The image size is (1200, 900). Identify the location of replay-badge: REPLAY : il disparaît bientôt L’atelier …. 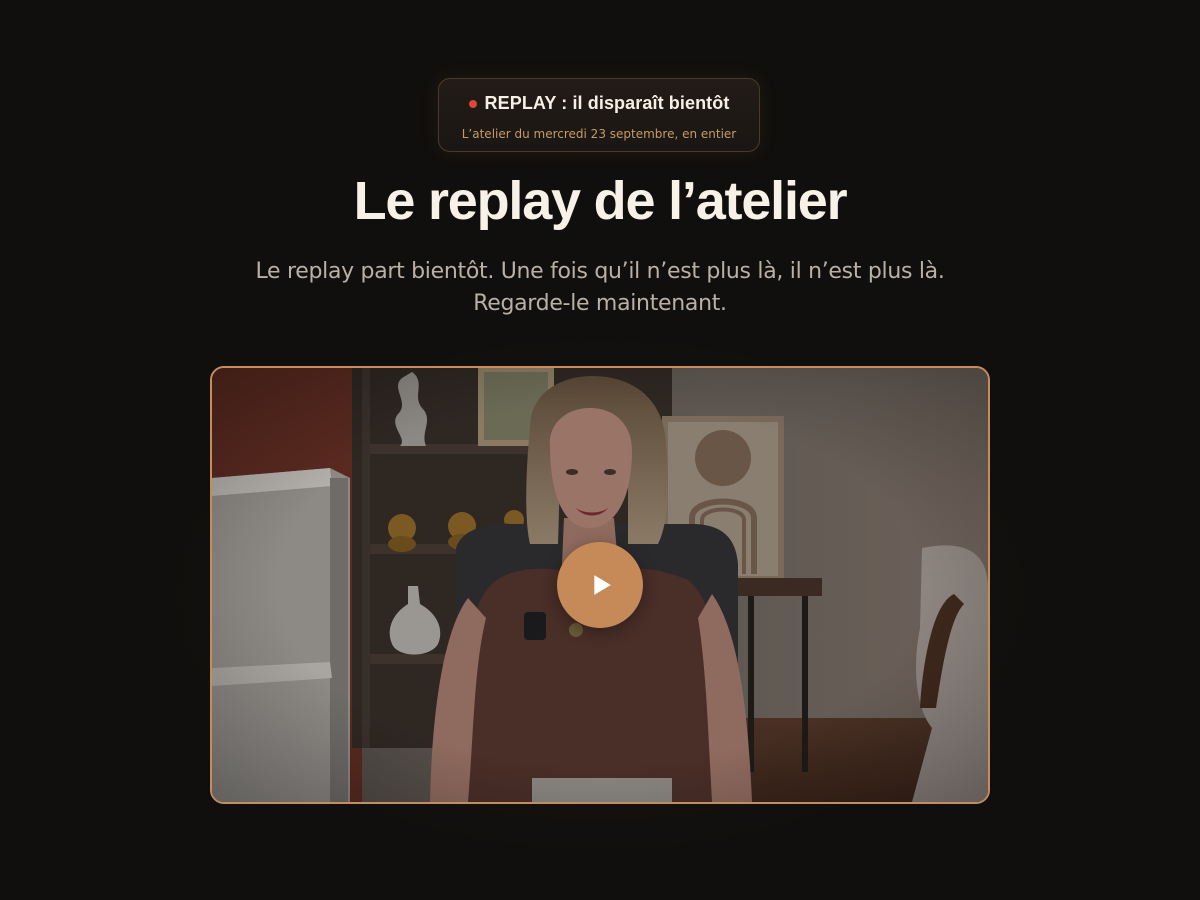
(599, 115).